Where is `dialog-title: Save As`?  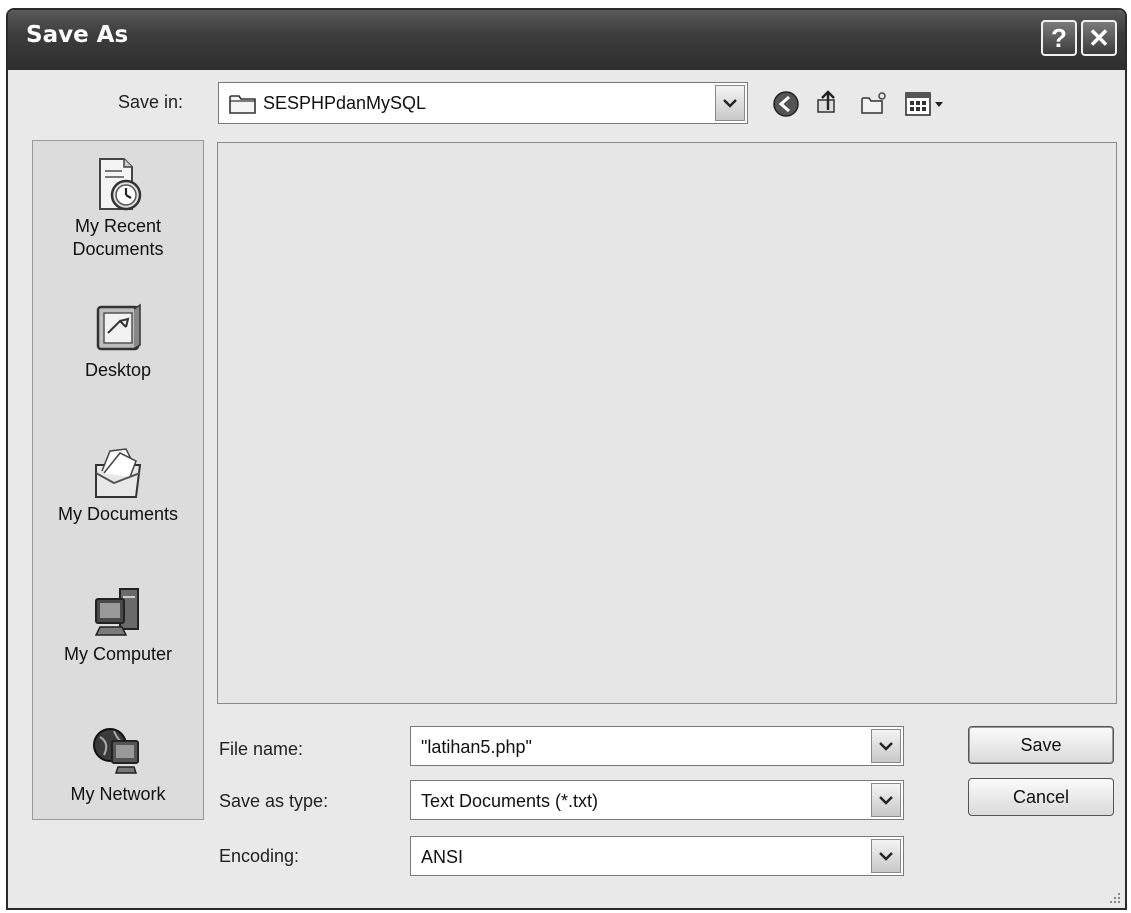 dialog-title: Save As is located at coordinates (77, 35).